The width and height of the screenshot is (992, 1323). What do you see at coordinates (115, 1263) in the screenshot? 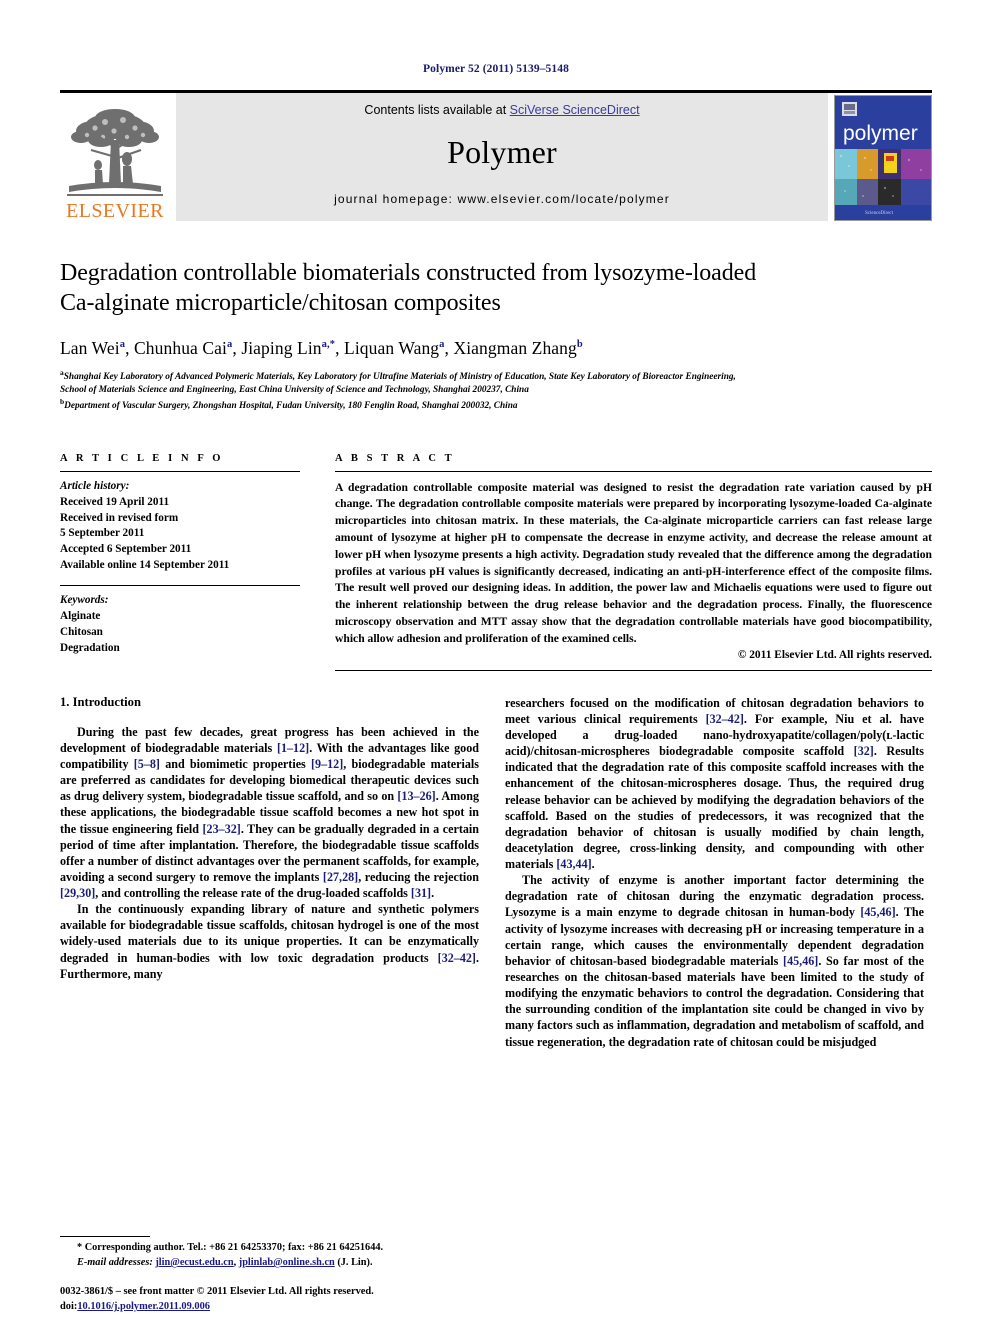
I see `email-label: E-mail addresses:` at bounding box center [115, 1263].